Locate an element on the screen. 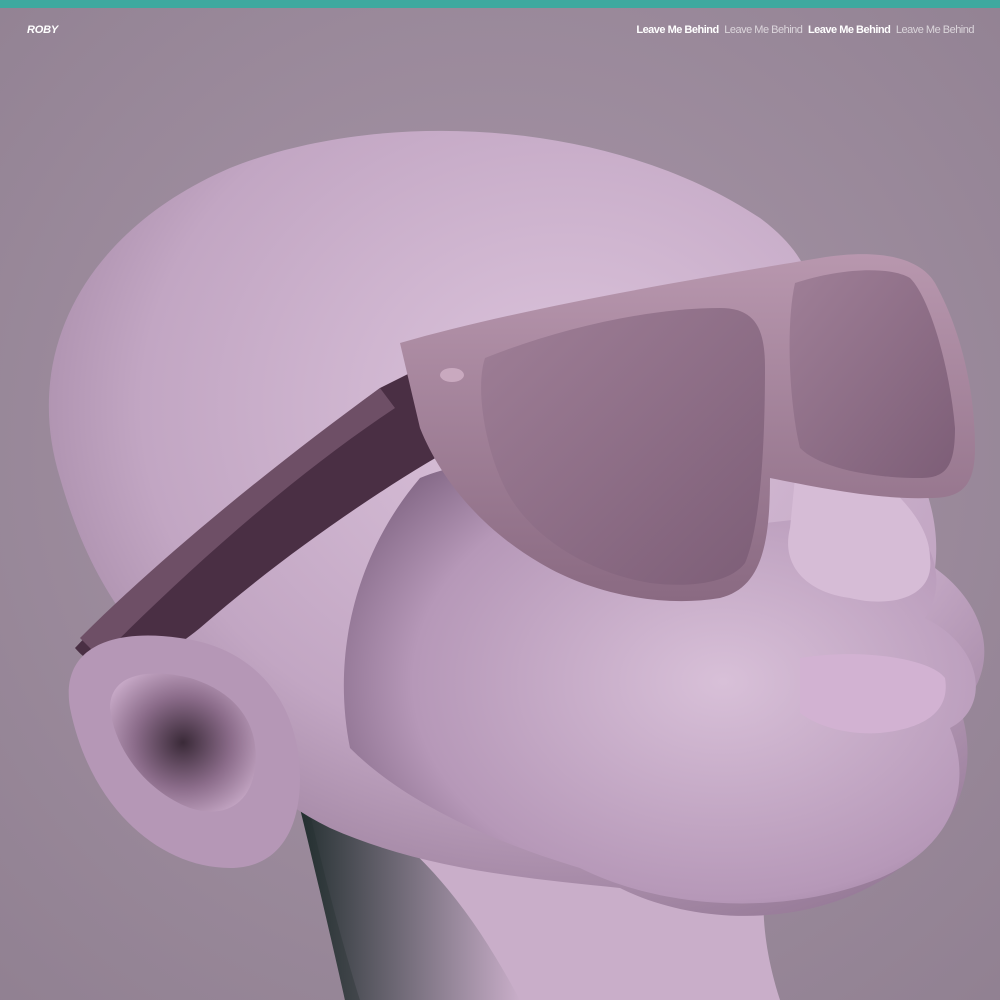  title-repeat-4: Leave Me Behind is located at coordinates (935, 30).